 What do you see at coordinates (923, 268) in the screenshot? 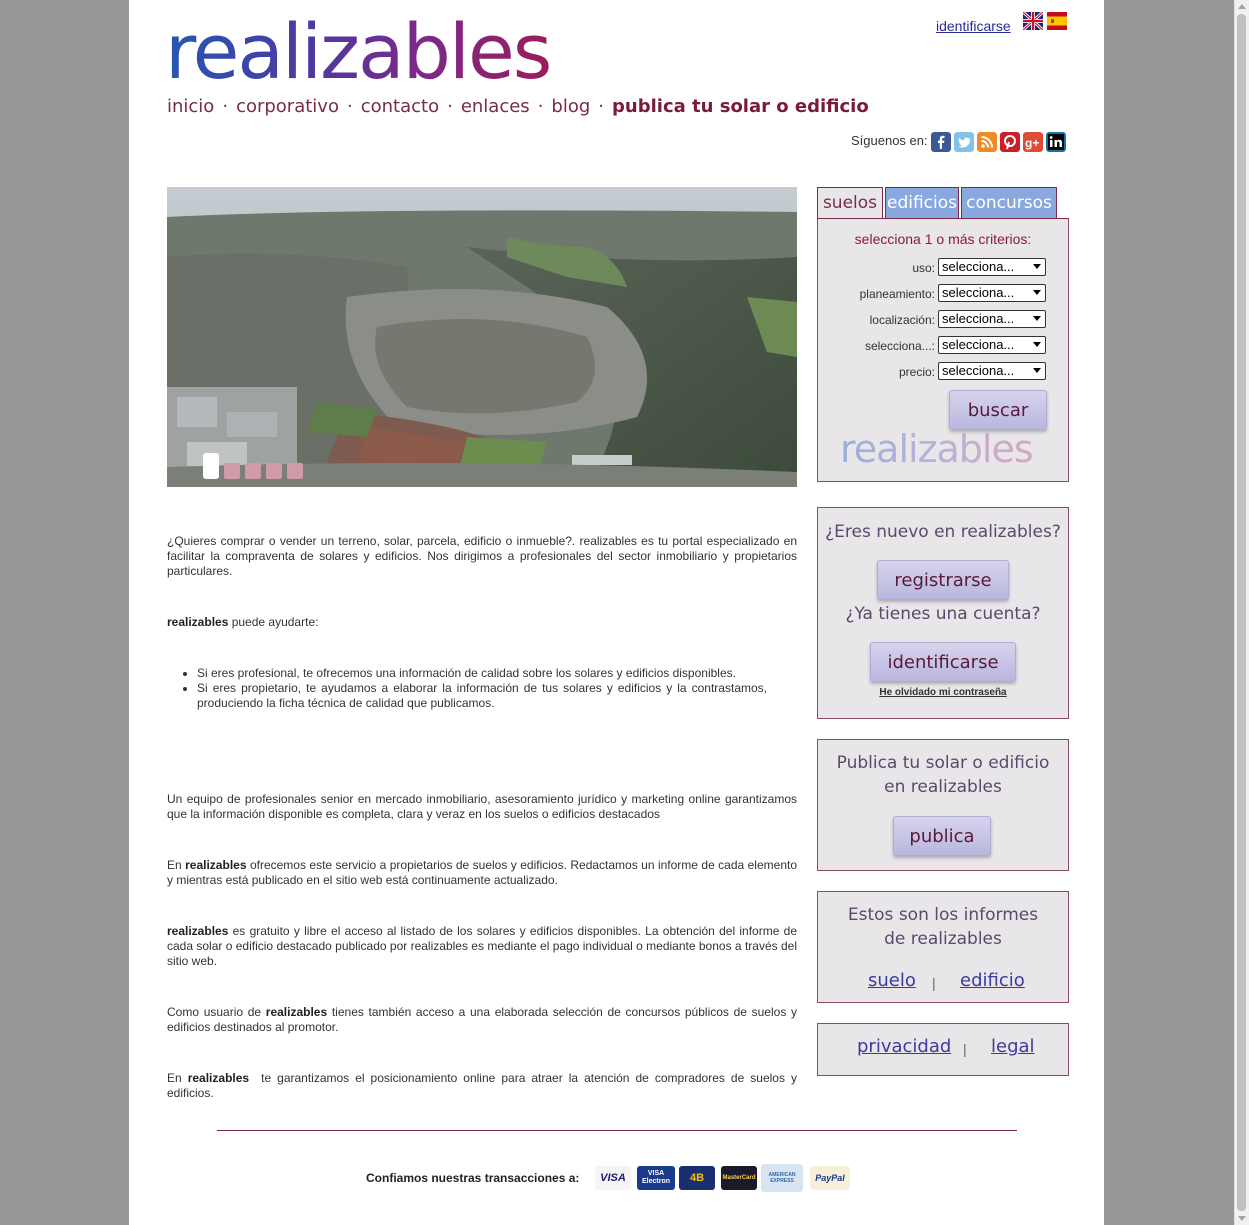
I see `field-label-uso: uso:` at bounding box center [923, 268].